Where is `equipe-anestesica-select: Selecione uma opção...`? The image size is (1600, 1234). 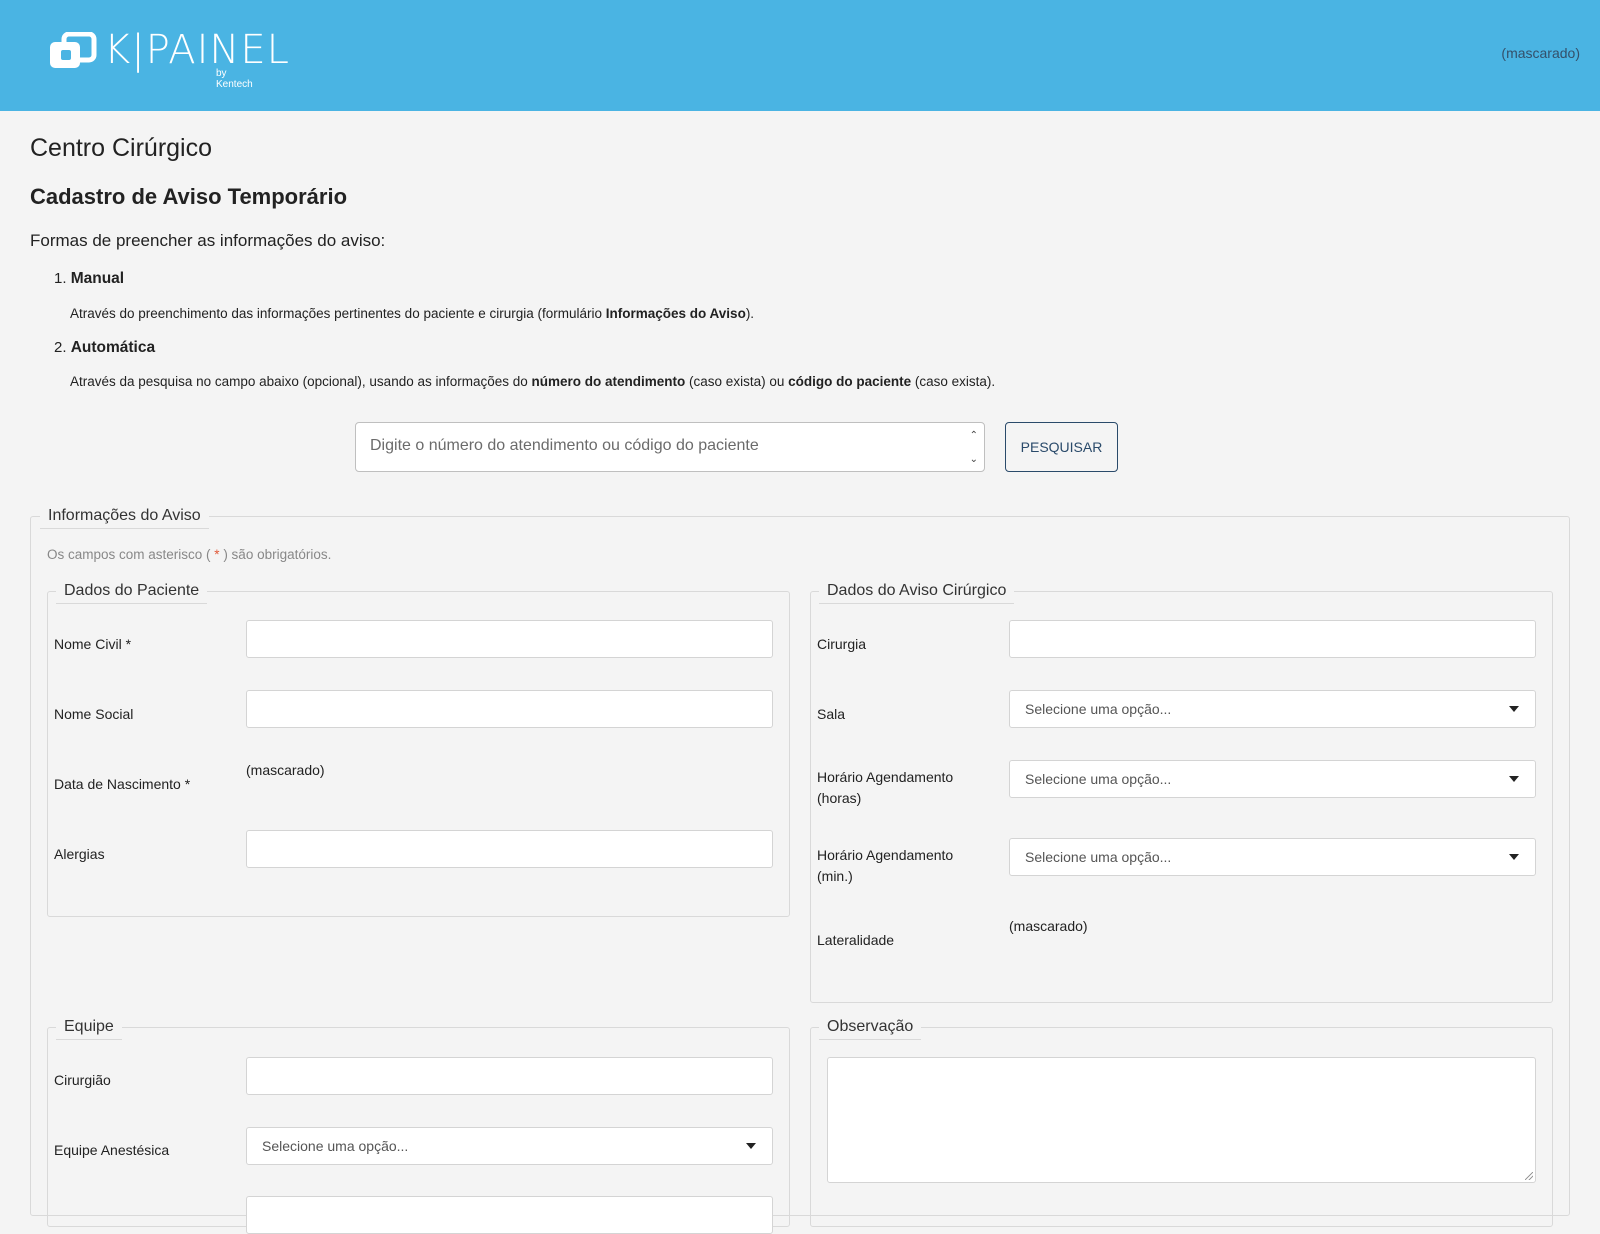 equipe-anestesica-select: Selecione uma opção... is located at coordinates (509, 1146).